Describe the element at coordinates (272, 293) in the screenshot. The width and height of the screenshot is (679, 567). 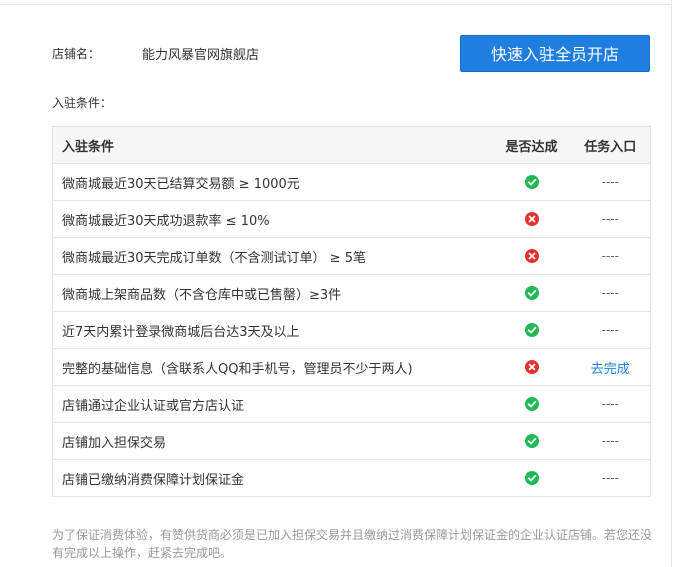
I see `condition-text: 微商城上架商品数（不含仓库中或已售罄）≥3件` at that location.